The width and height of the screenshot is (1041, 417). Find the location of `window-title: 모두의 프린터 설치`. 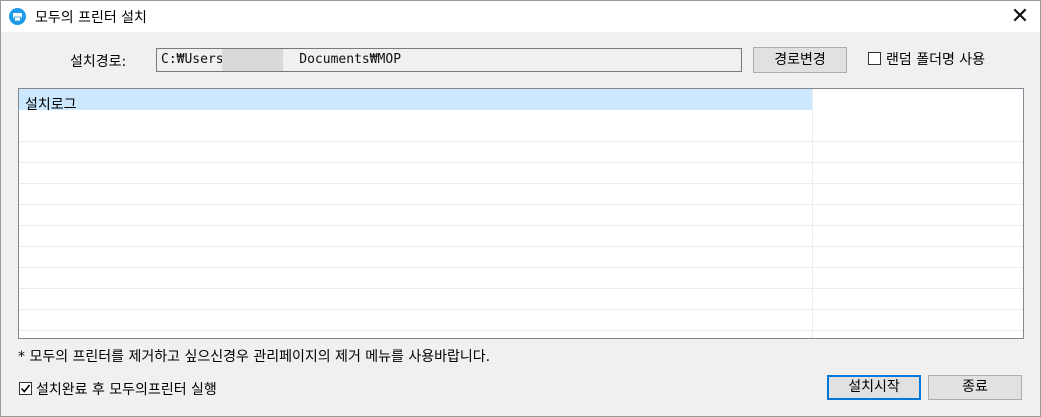

window-title: 모두의 프린터 설치 is located at coordinates (91, 18).